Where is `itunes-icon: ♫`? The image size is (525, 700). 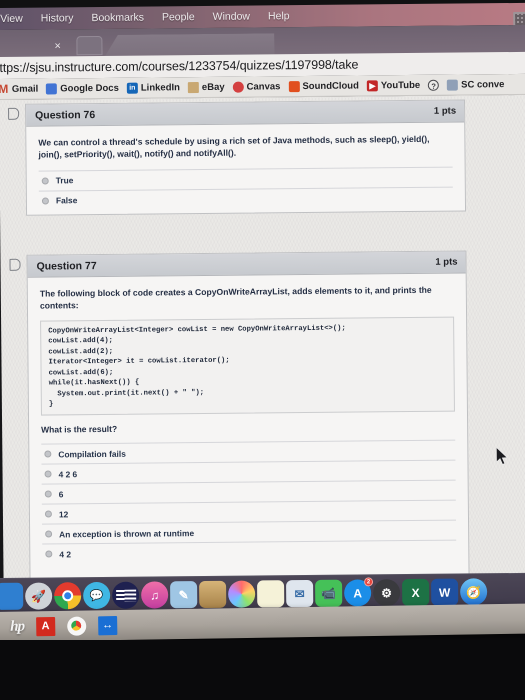 itunes-icon: ♫ is located at coordinates (155, 597).